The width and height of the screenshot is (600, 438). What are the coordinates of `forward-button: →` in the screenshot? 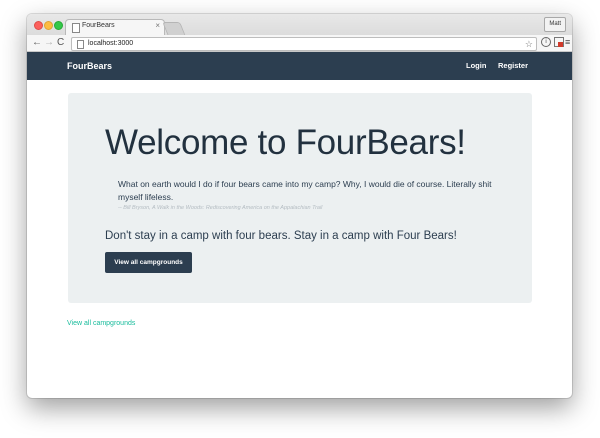 It's located at (49, 43).